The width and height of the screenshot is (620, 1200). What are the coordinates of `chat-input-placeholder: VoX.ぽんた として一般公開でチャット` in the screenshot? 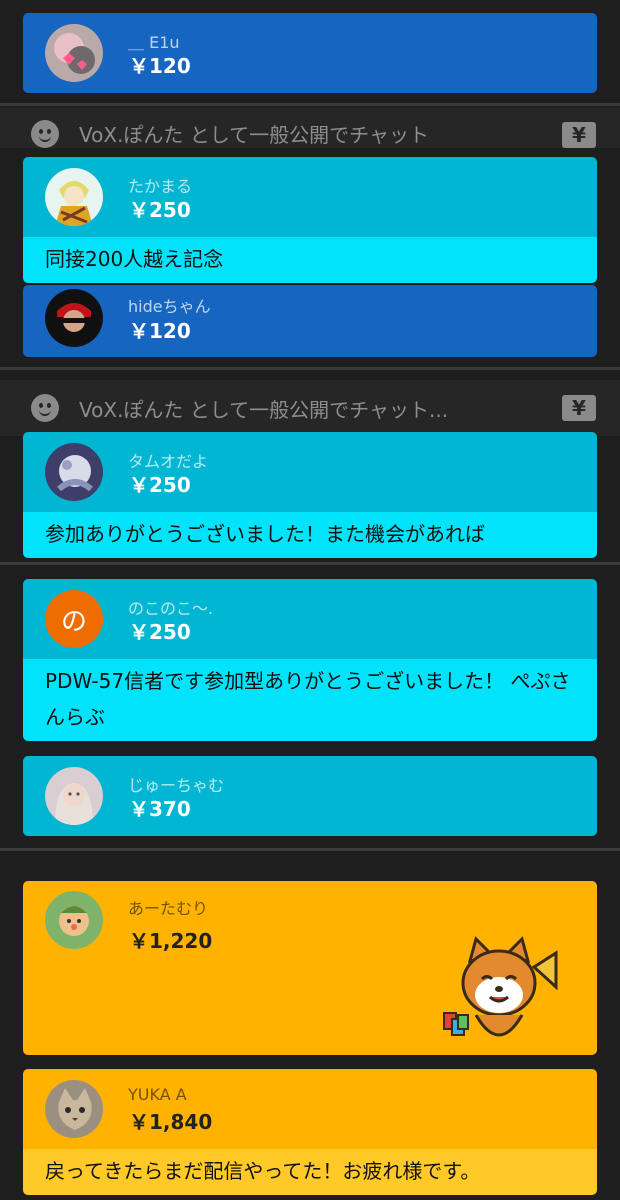 It's located at (310, 133).